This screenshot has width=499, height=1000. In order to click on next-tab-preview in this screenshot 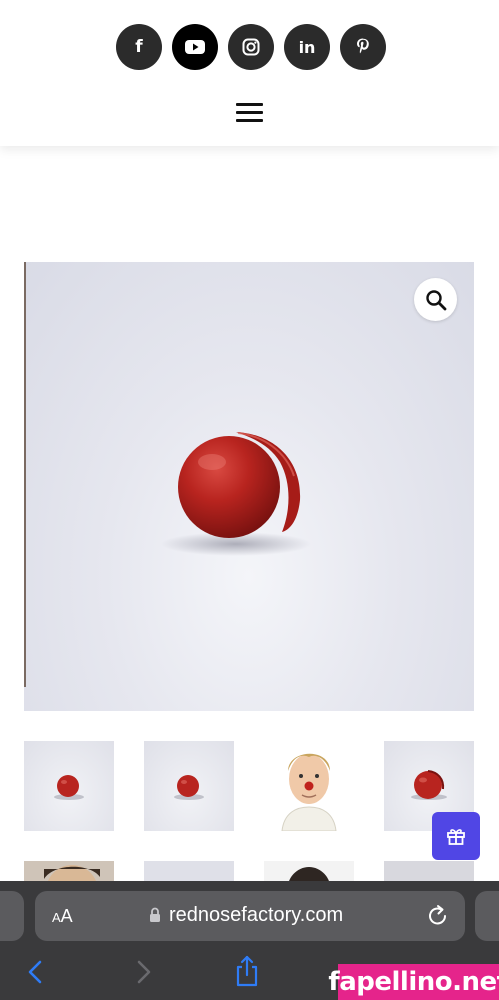, I will do `click(487, 916)`.